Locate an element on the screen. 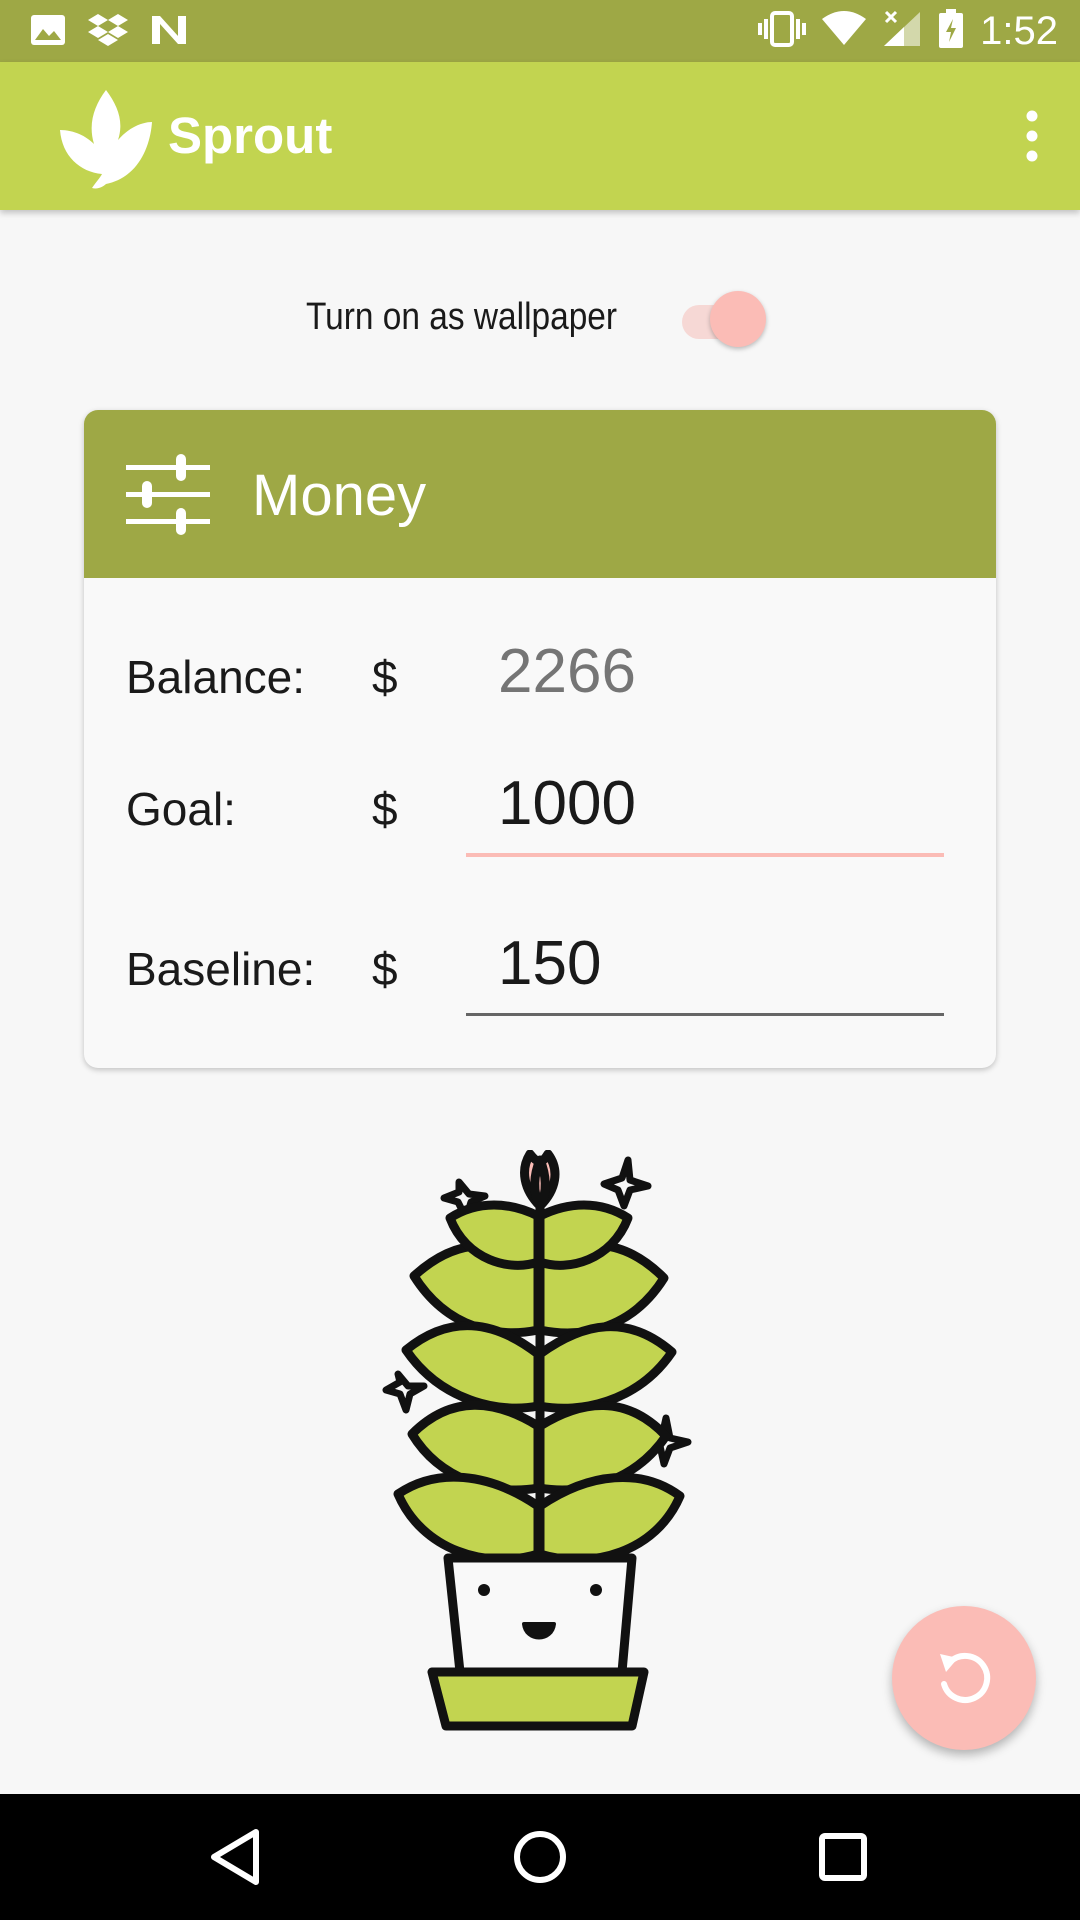 The height and width of the screenshot is (1920, 1080). balance-currency: $ is located at coordinates (385, 677).